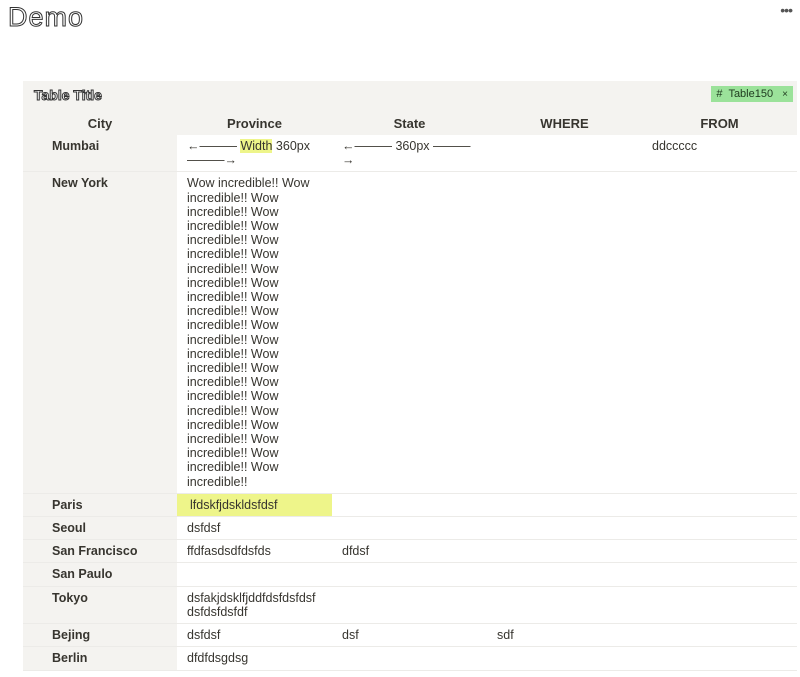 The image size is (800, 677). I want to click on province-cell: lfdskfjdskldsfdsf, so click(254, 505).